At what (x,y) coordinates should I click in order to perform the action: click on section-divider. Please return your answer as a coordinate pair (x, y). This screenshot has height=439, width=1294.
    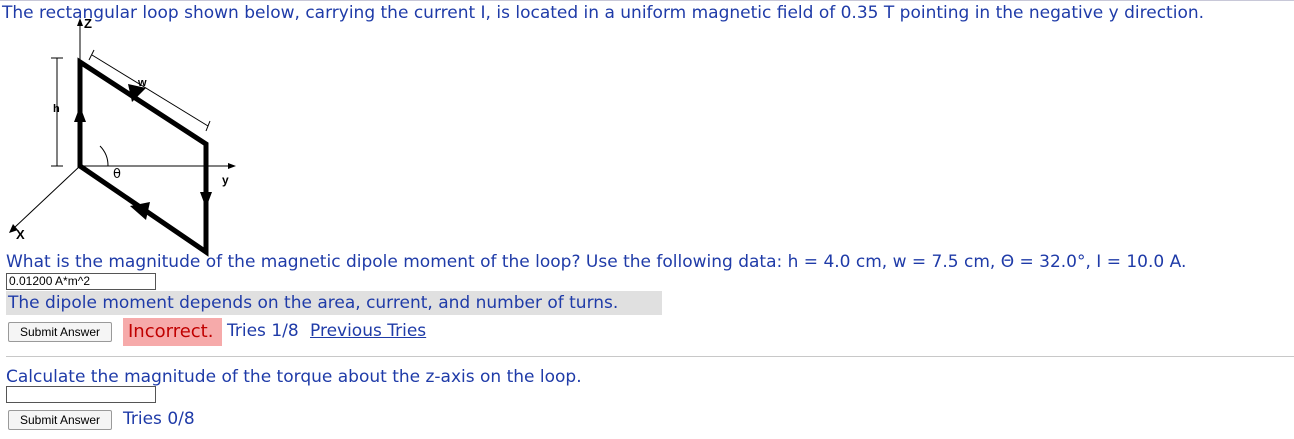
    Looking at the image, I should click on (650, 356).